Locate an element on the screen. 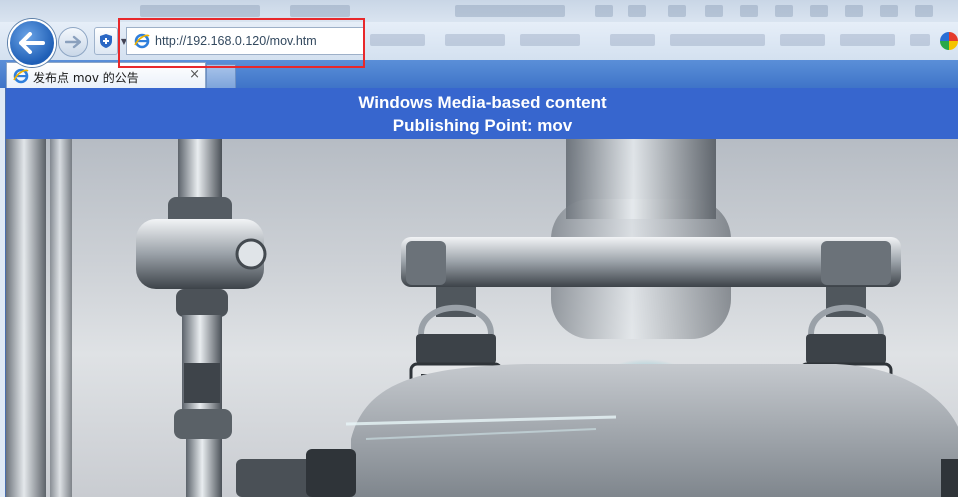 The width and height of the screenshot is (958, 497). tab-title: 发布点 mov 的公告 is located at coordinates (86, 78).